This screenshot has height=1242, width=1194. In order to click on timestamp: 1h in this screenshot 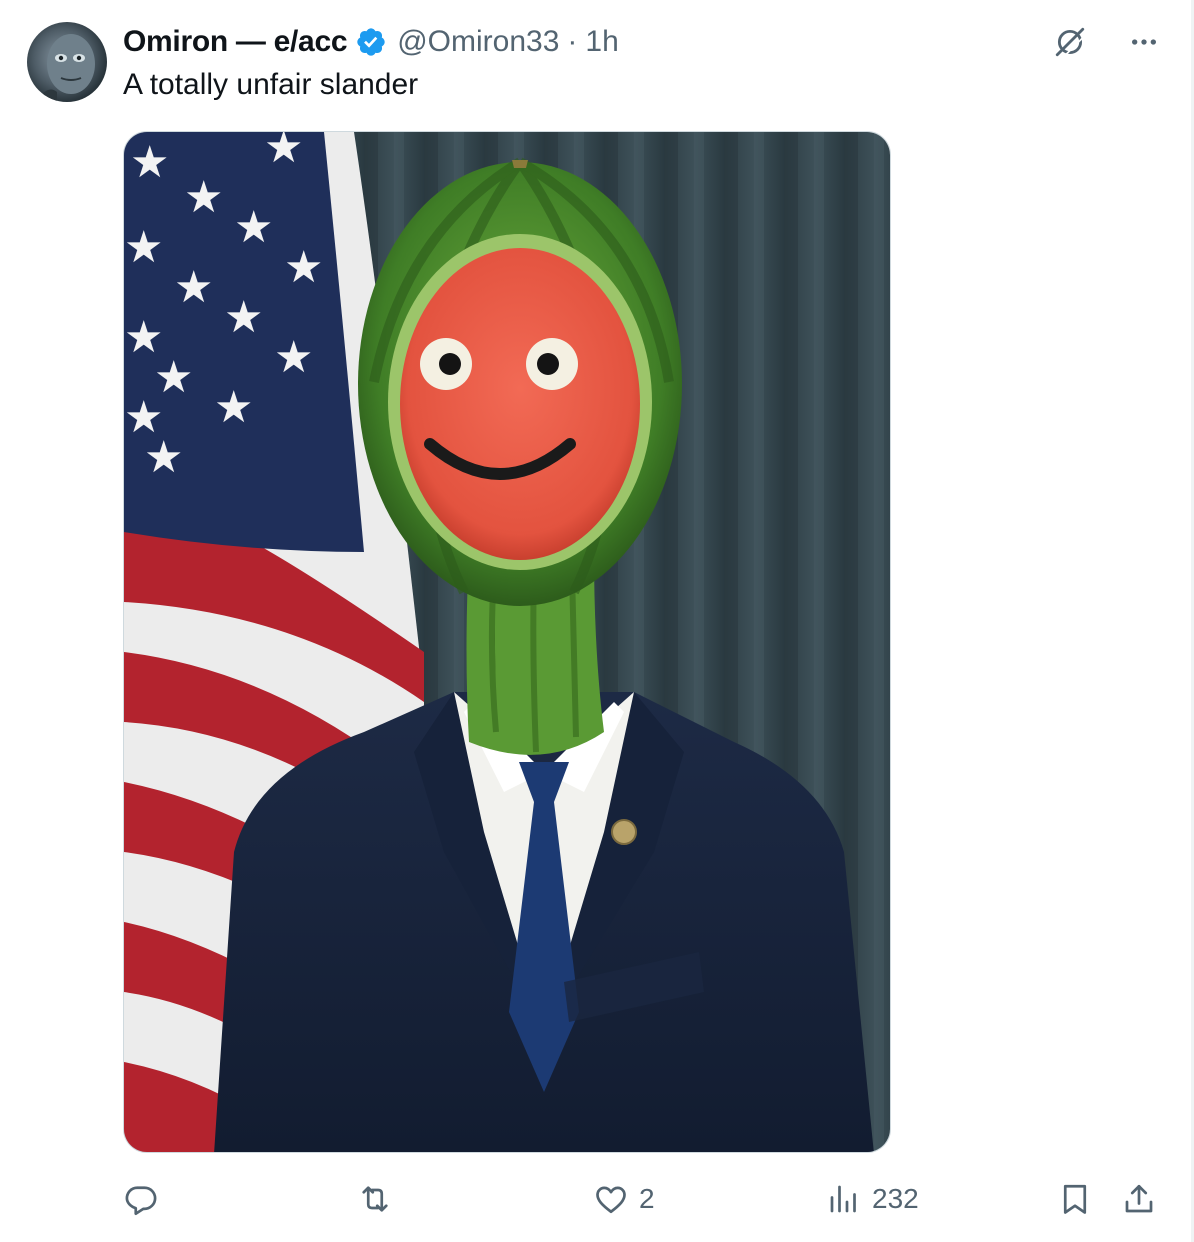, I will do `click(601, 42)`.